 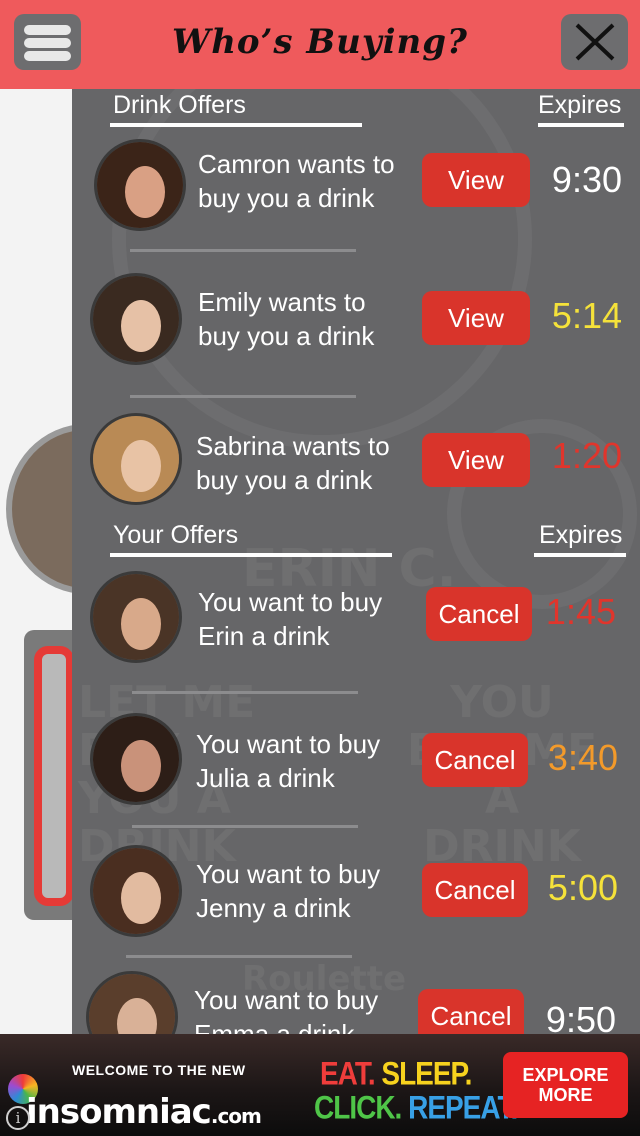 I want to click on app-header: Who’s Buying?, so click(x=320, y=44).